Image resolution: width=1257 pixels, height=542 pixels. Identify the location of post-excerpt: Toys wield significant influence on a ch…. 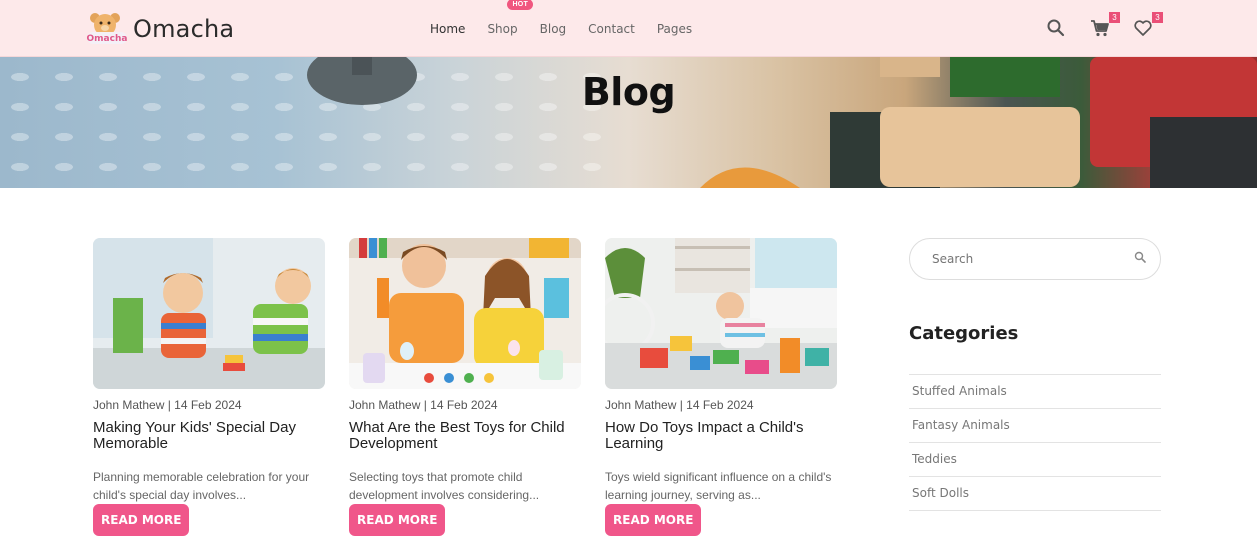
(718, 486).